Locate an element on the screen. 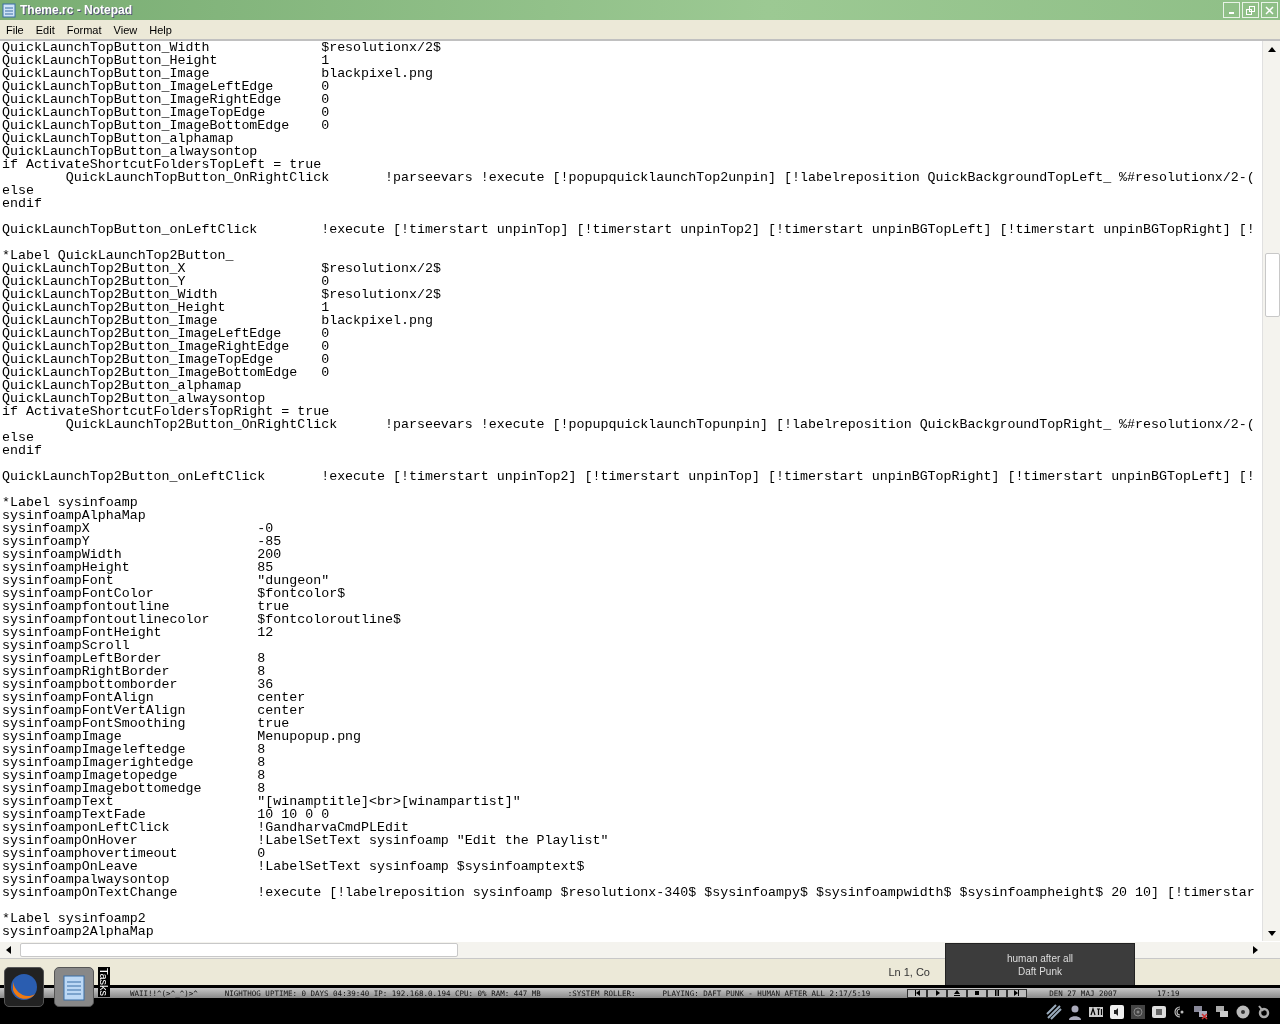 The height and width of the screenshot is (1024, 1280). status-position: Ln 1, Co is located at coordinates (909, 972).